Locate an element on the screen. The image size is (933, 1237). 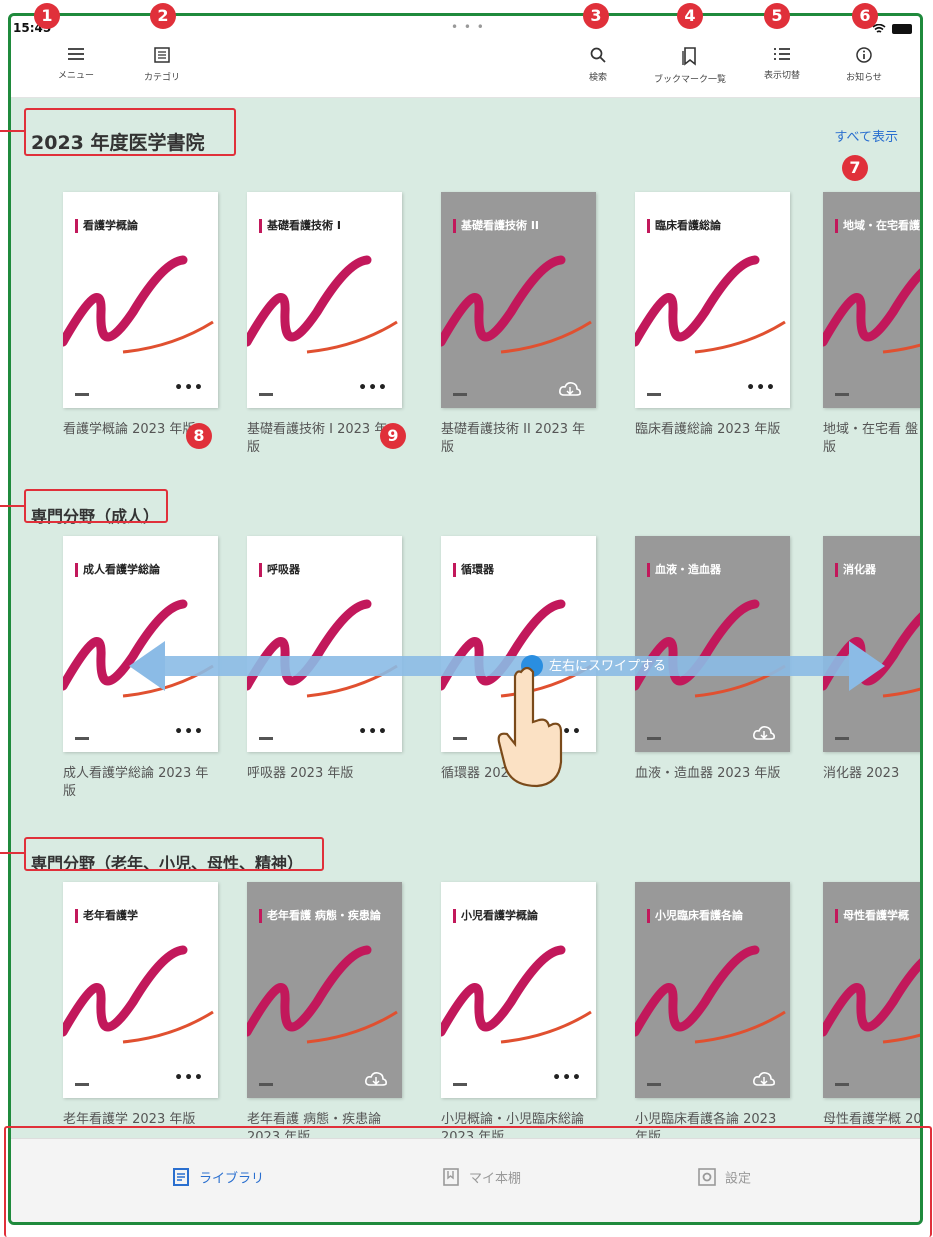
see-all-link: すべて表示 is located at coordinates (866, 135).